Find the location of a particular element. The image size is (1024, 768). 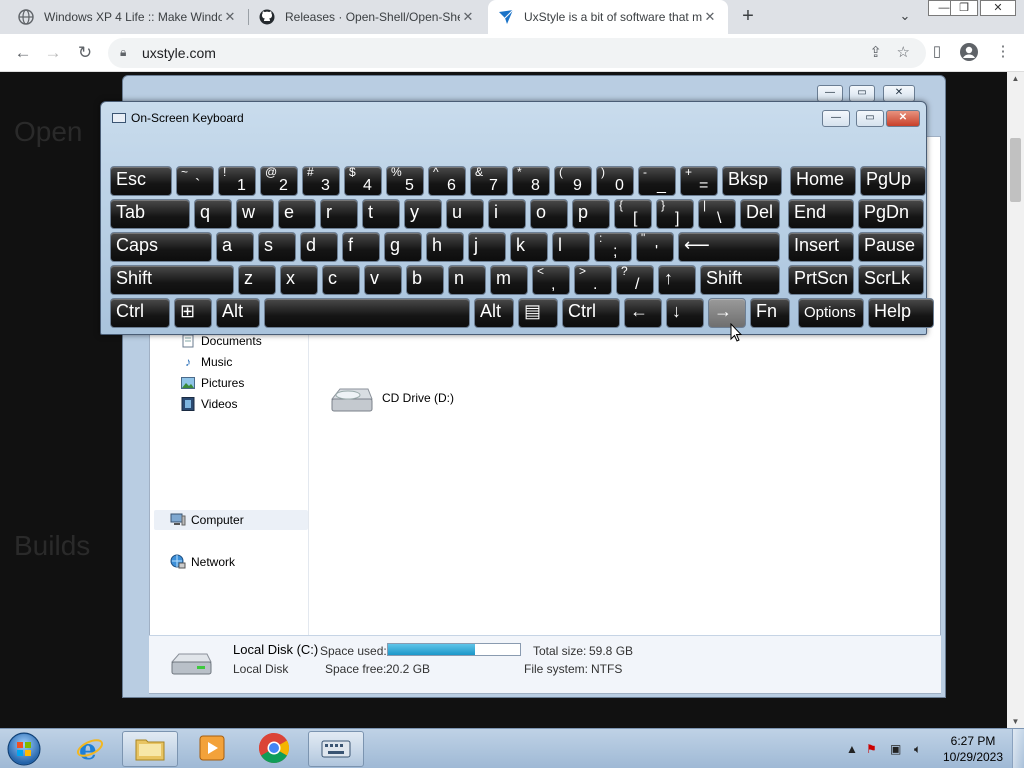

taskbar-on-screen-keyboard is located at coordinates (336, 749).